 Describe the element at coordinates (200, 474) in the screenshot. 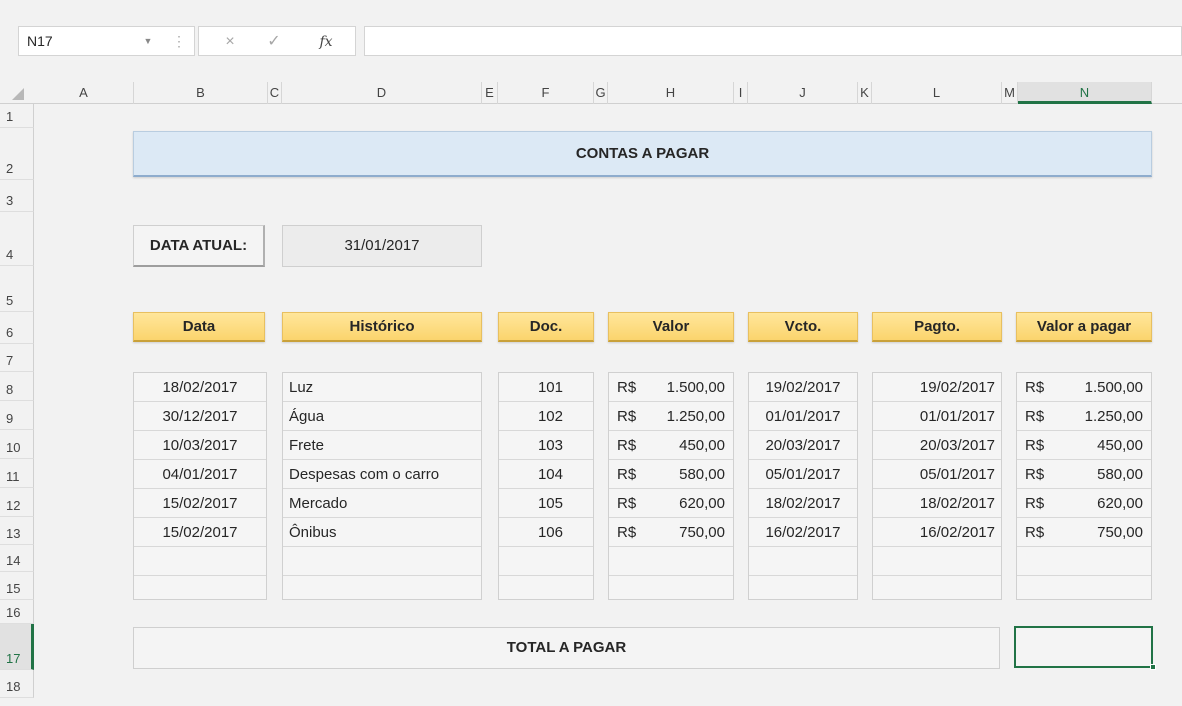

I see `table-cell: 04/01/2017` at that location.